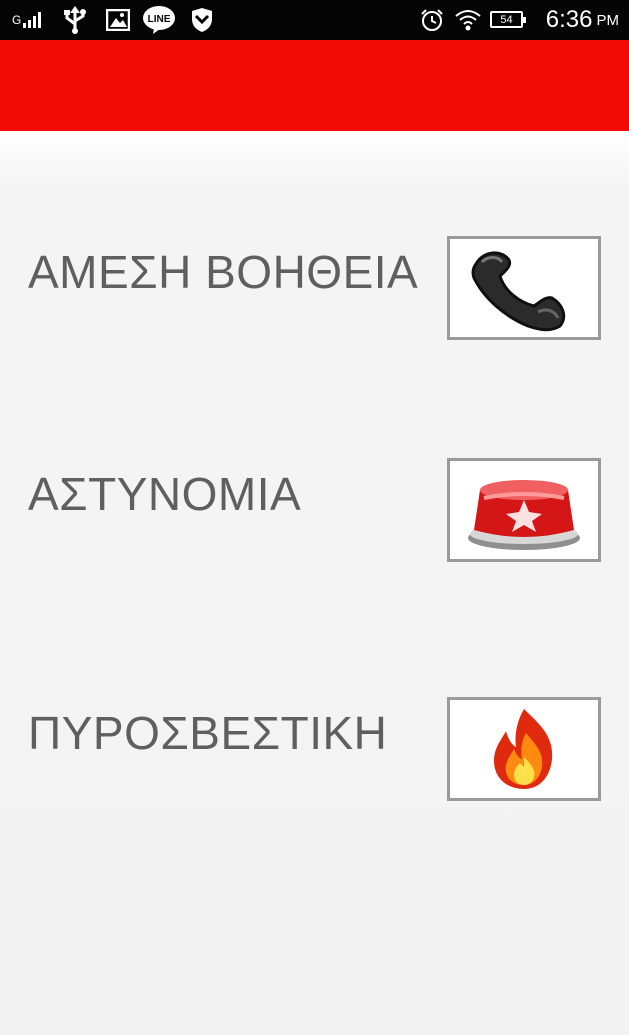  I want to click on status-bar: G LINE 54 6:36 PM, so click(314, 20).